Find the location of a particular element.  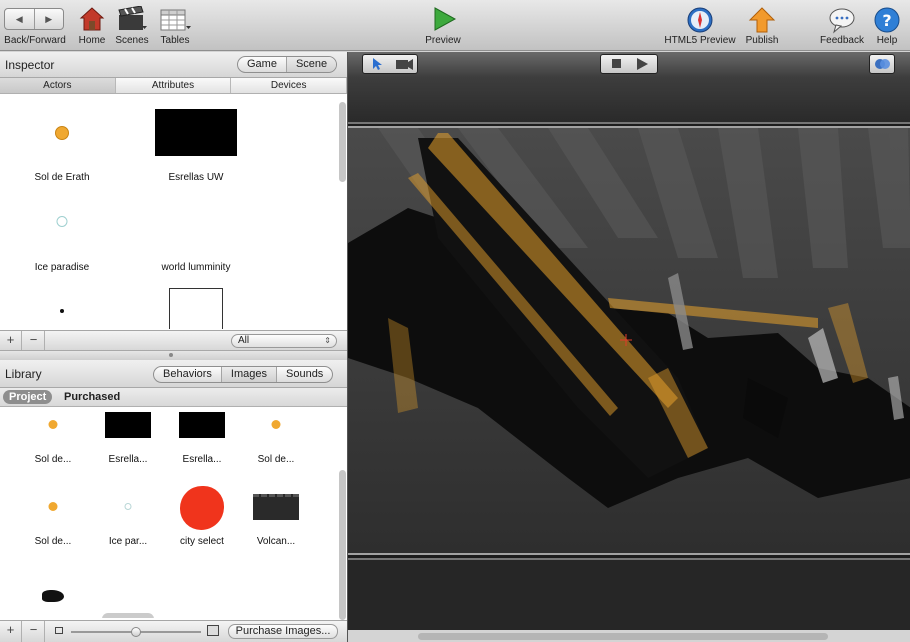

actor-item: Ice paradise is located at coordinates (62, 230).